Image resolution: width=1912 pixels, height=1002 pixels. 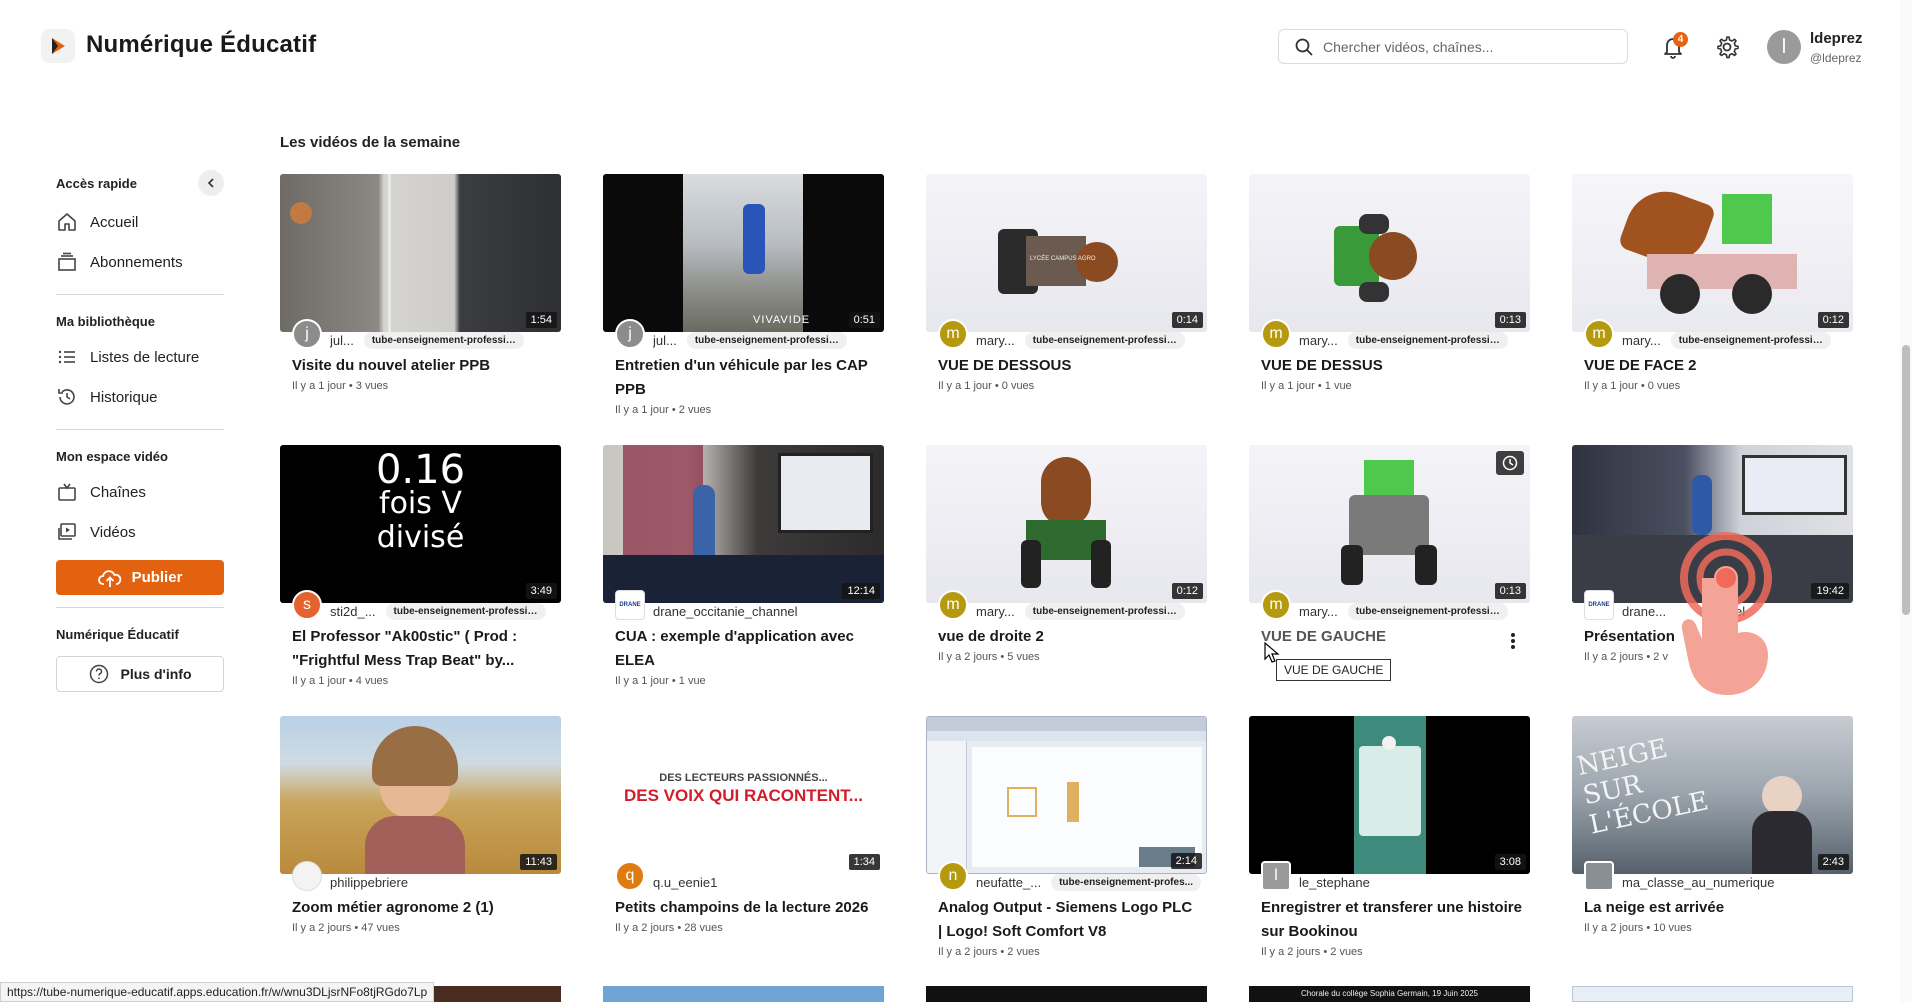 I want to click on channel-name: q.u_eenie1, so click(x=685, y=882).